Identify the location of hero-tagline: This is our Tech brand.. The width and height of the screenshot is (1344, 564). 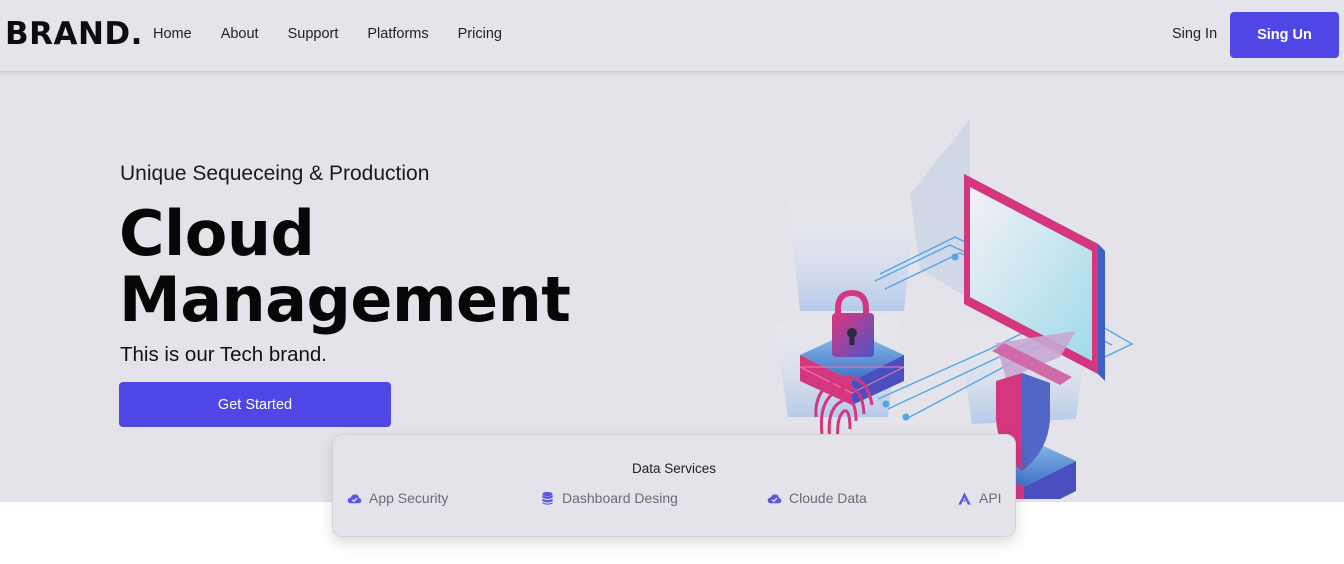
(224, 354).